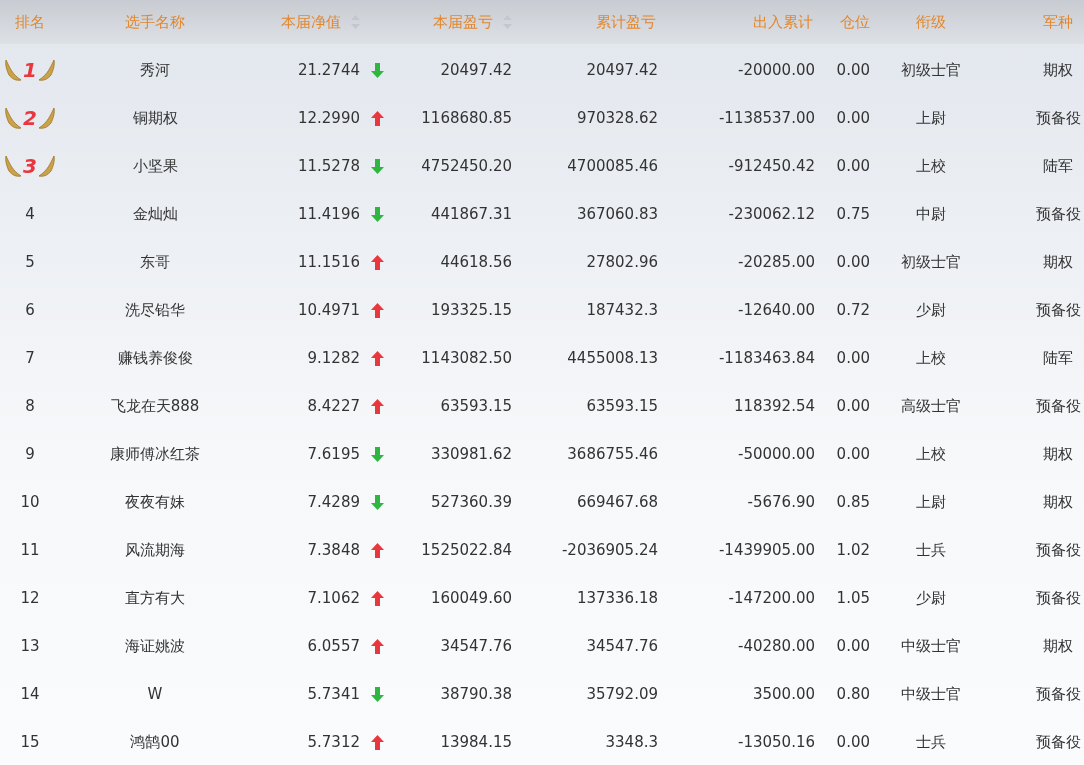 The image size is (1084, 765). I want to click on rank-number: 2, so click(30, 118).